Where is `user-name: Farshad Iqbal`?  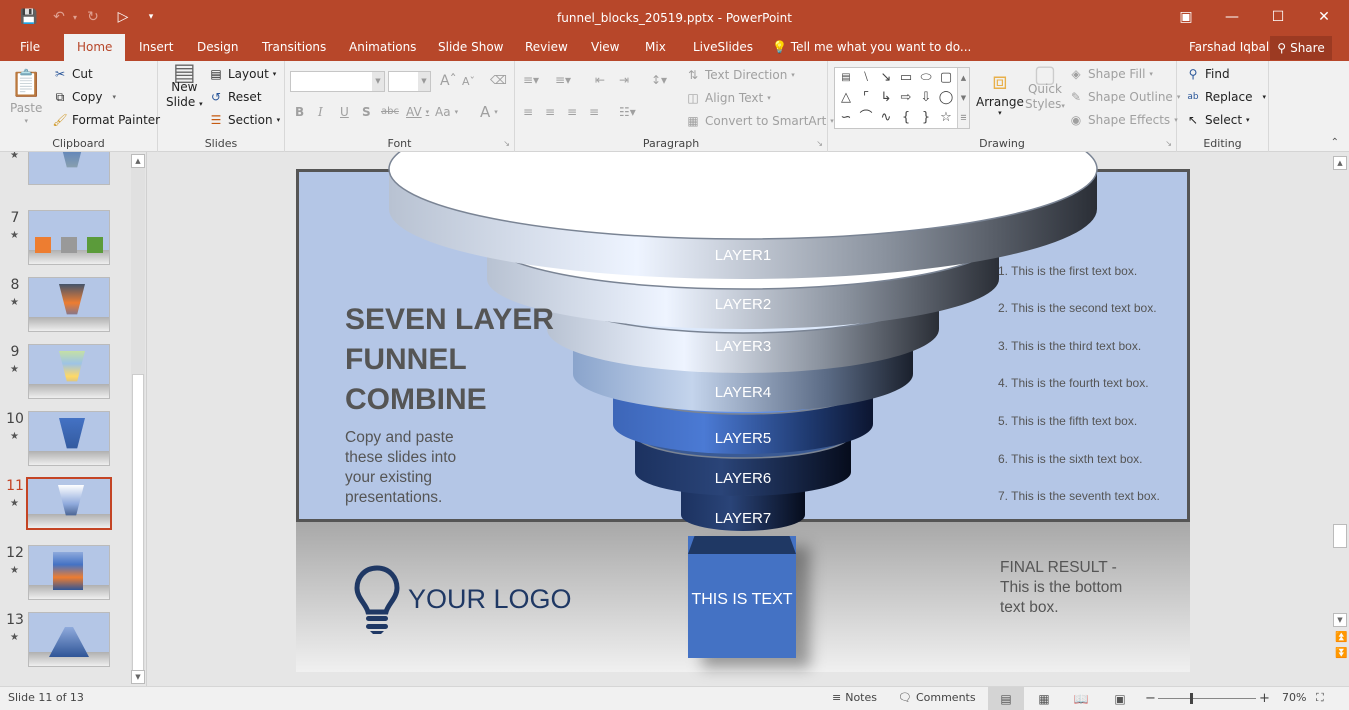 user-name: Farshad Iqbal is located at coordinates (1229, 47).